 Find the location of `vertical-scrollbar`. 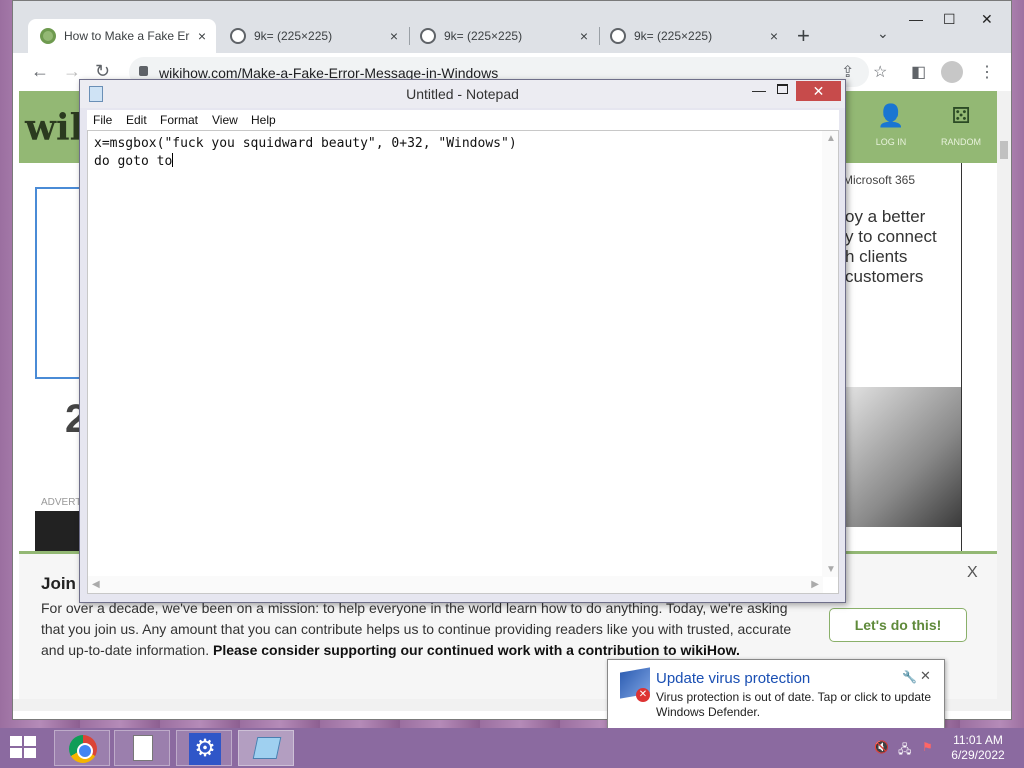

vertical-scrollbar is located at coordinates (1004, 401).